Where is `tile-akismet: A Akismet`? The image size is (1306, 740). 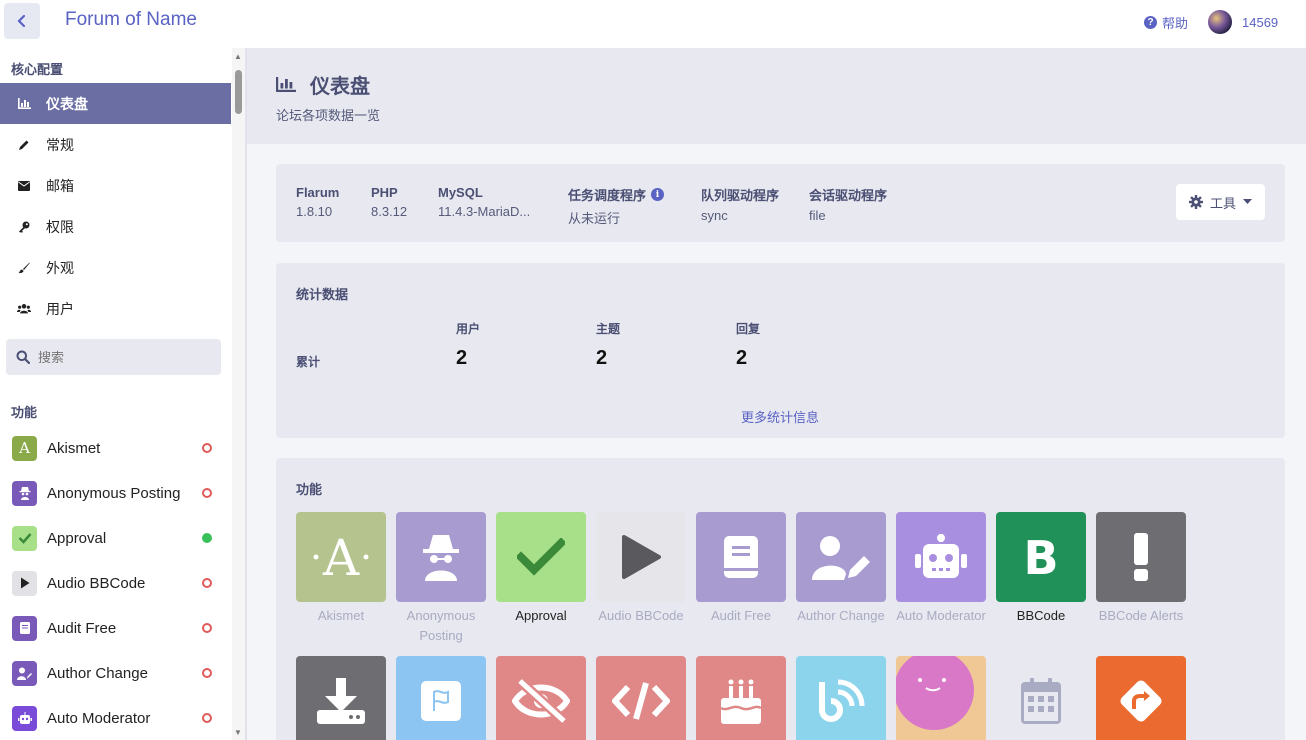
tile-akismet: A Akismet is located at coordinates (341, 569).